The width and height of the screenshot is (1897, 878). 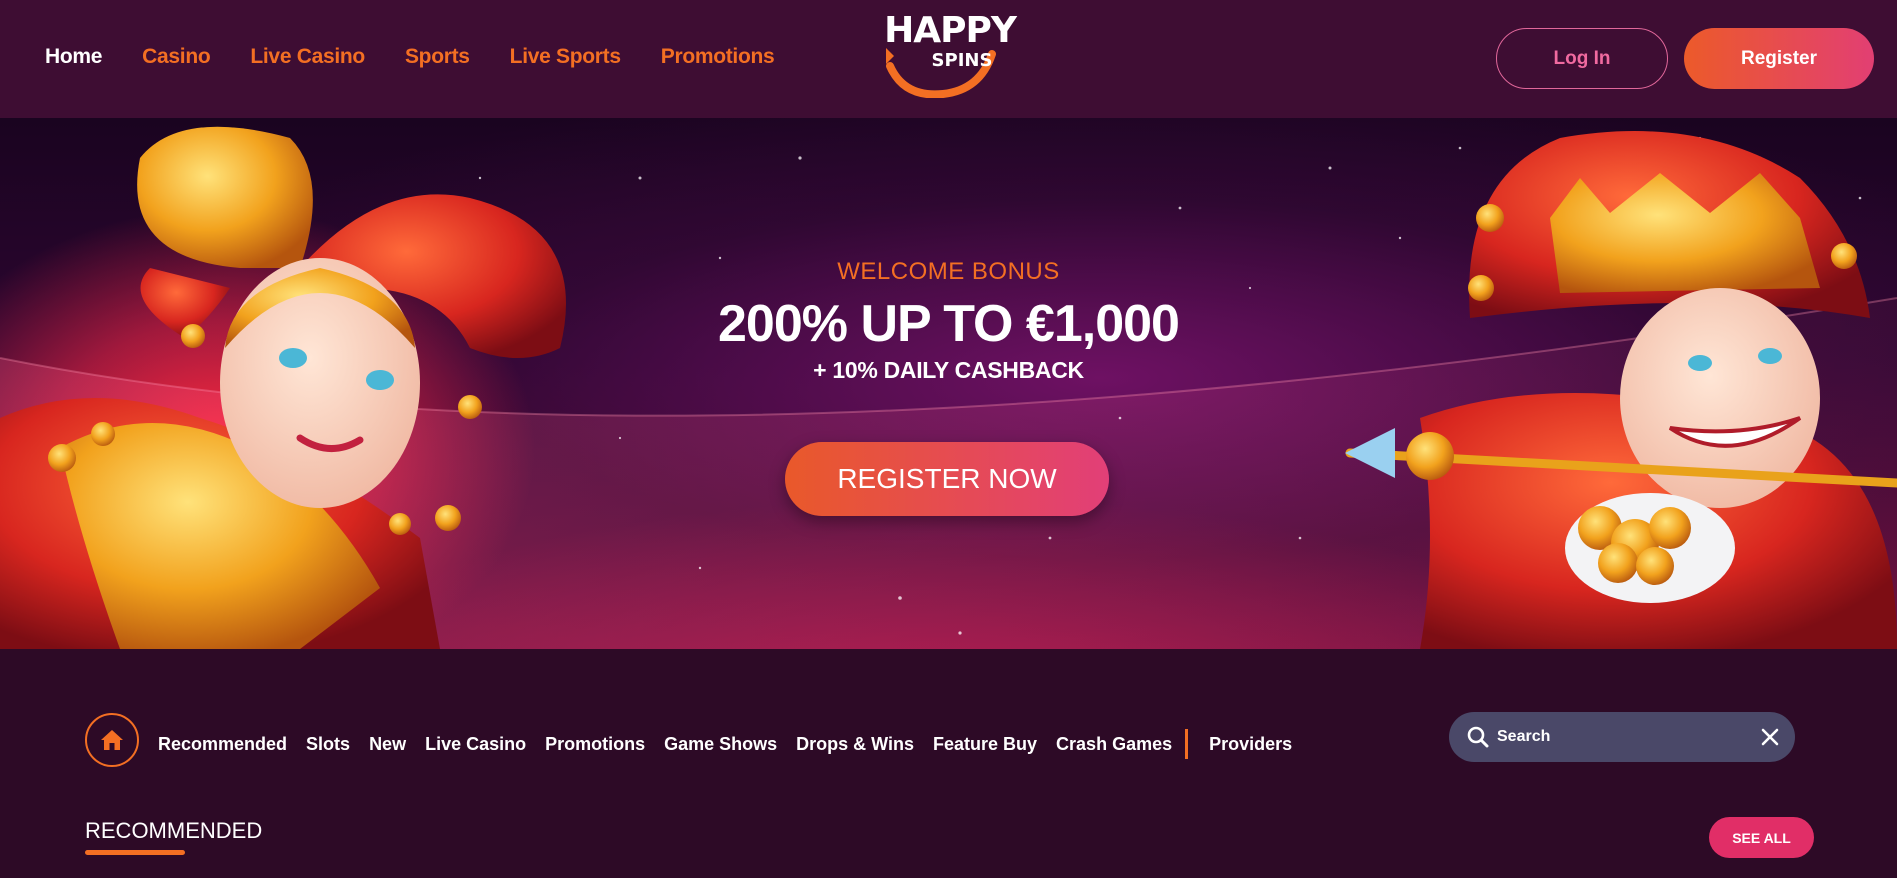 I want to click on close-icon, so click(x=1770, y=737).